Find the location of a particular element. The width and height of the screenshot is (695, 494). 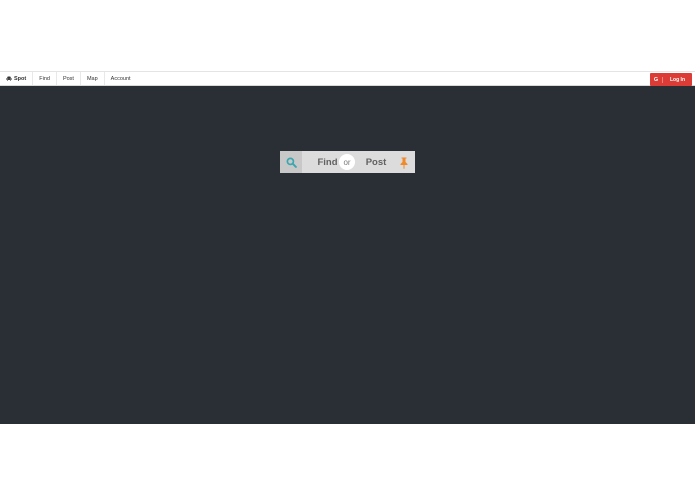

login-button: G Log In is located at coordinates (671, 79).